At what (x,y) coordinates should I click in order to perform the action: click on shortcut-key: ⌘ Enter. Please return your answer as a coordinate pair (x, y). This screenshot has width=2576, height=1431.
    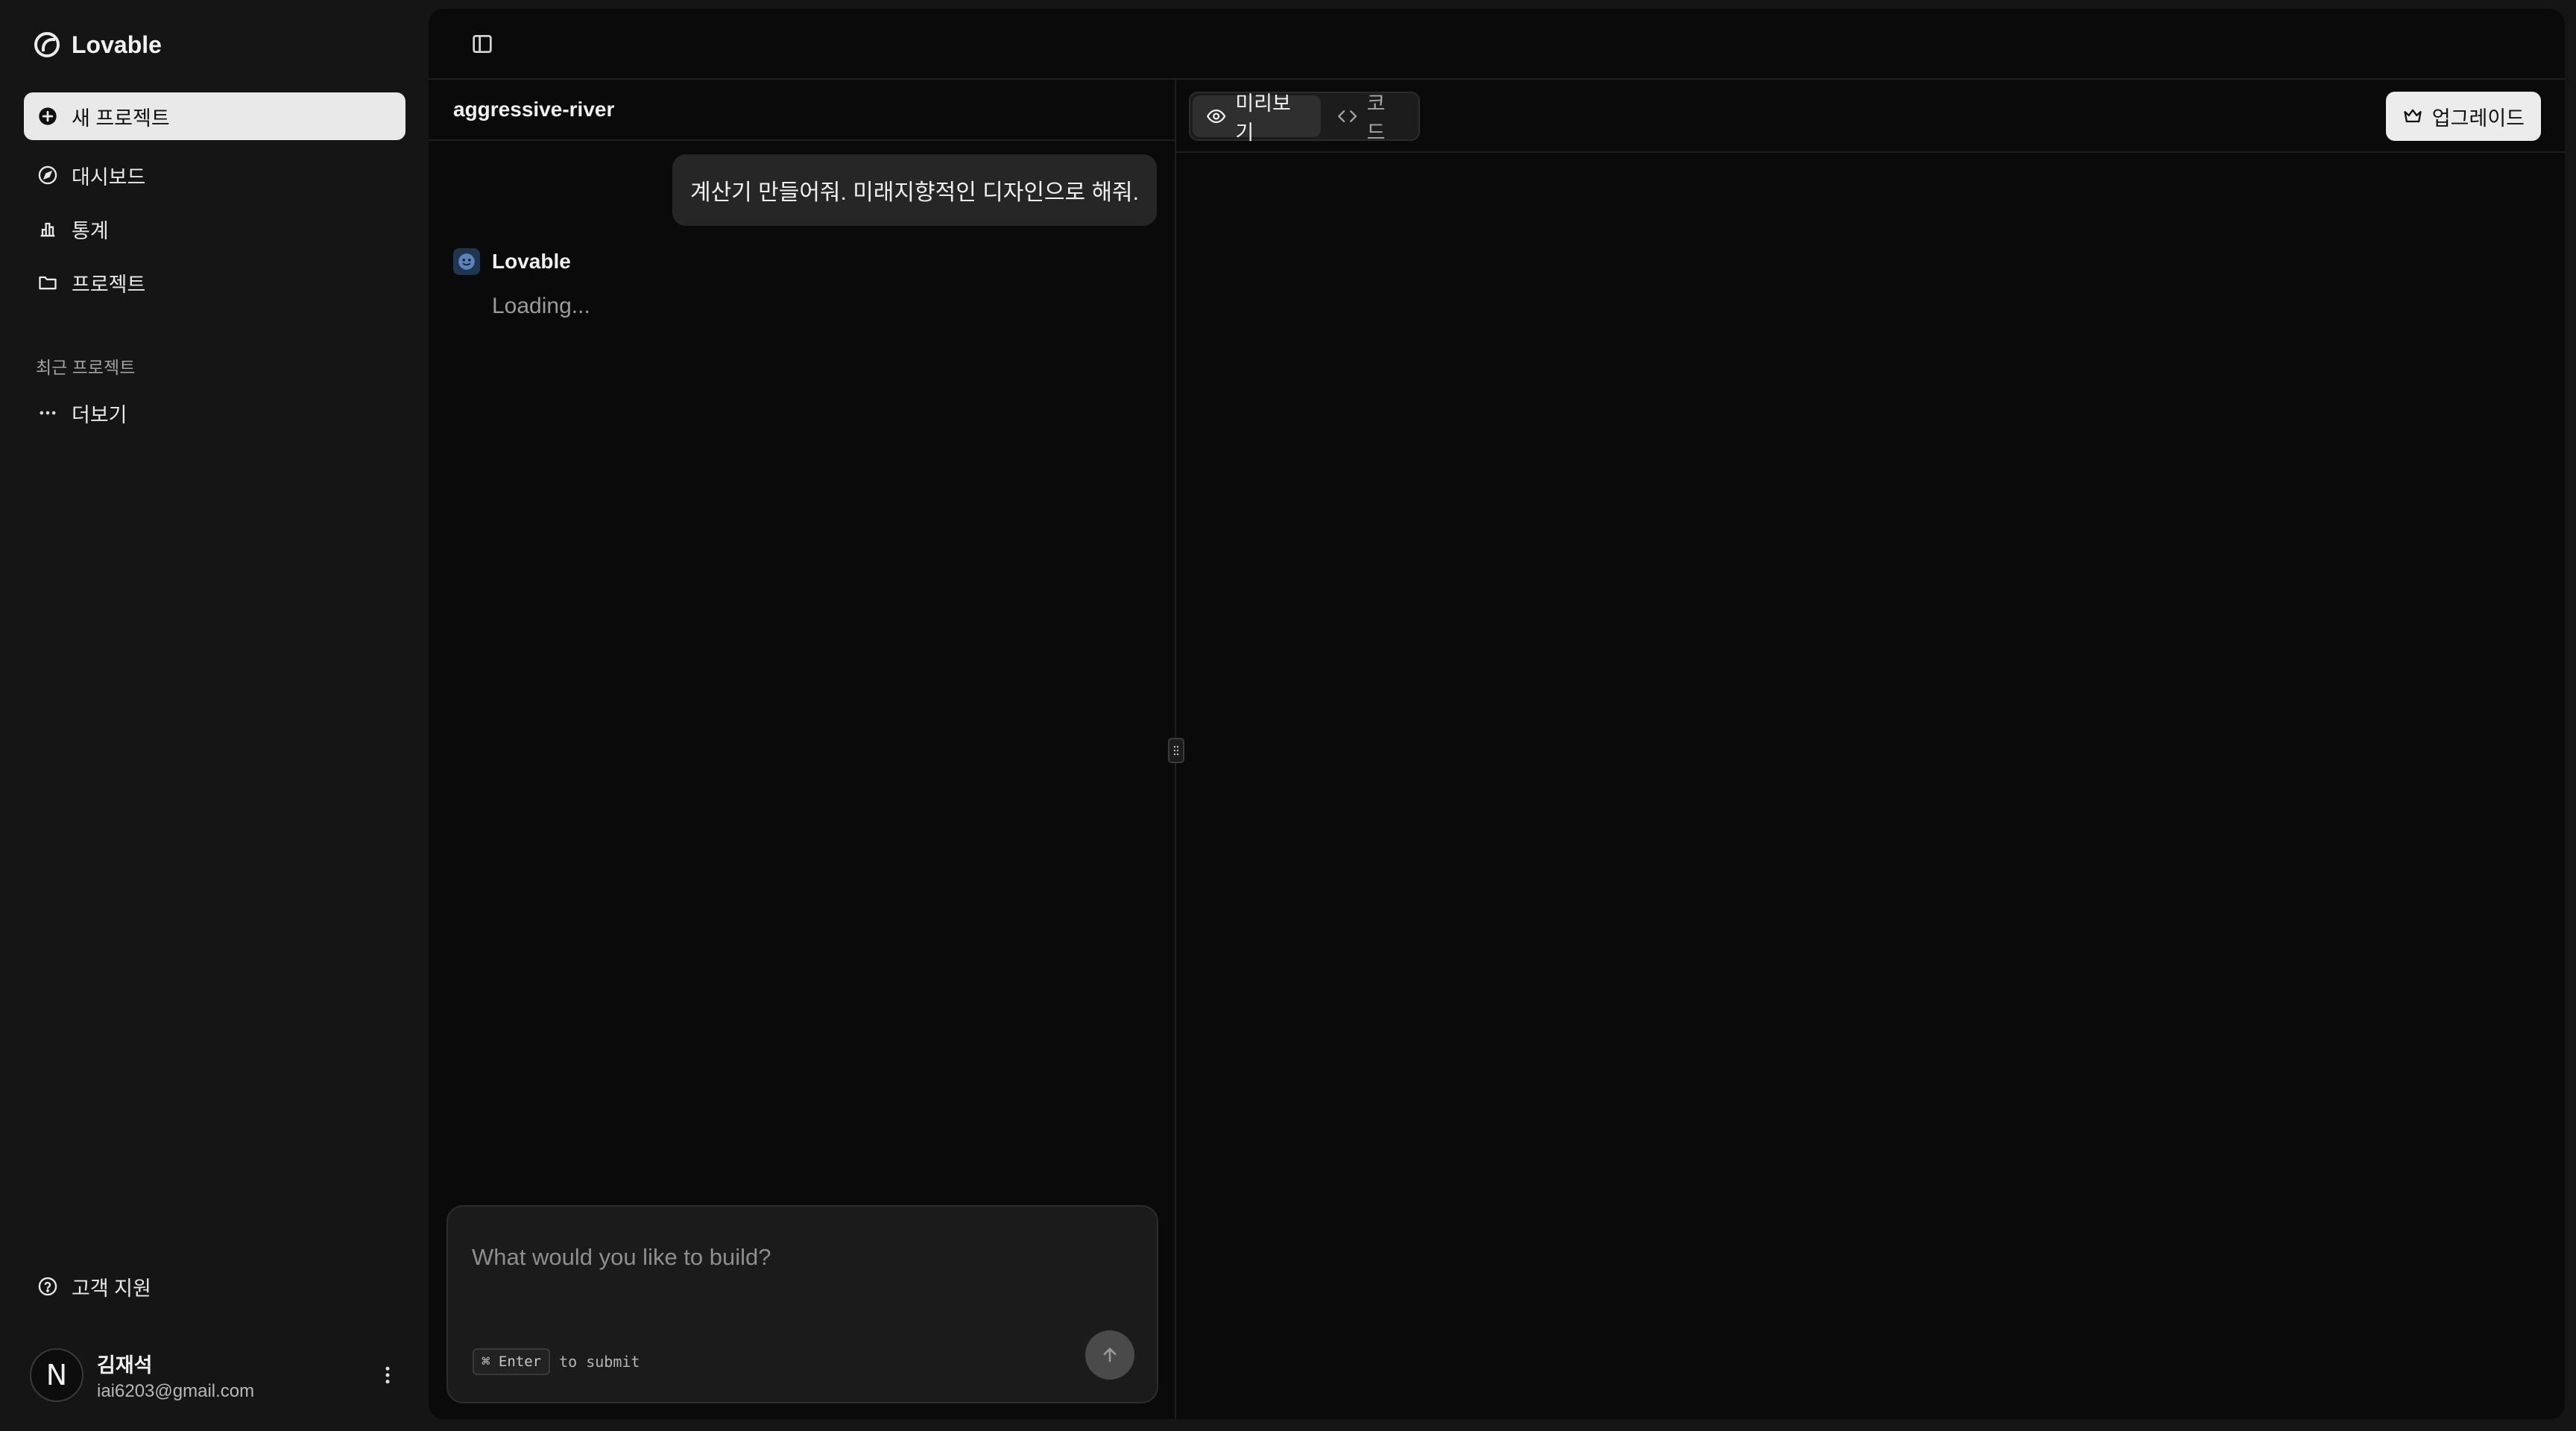
    Looking at the image, I should click on (512, 1362).